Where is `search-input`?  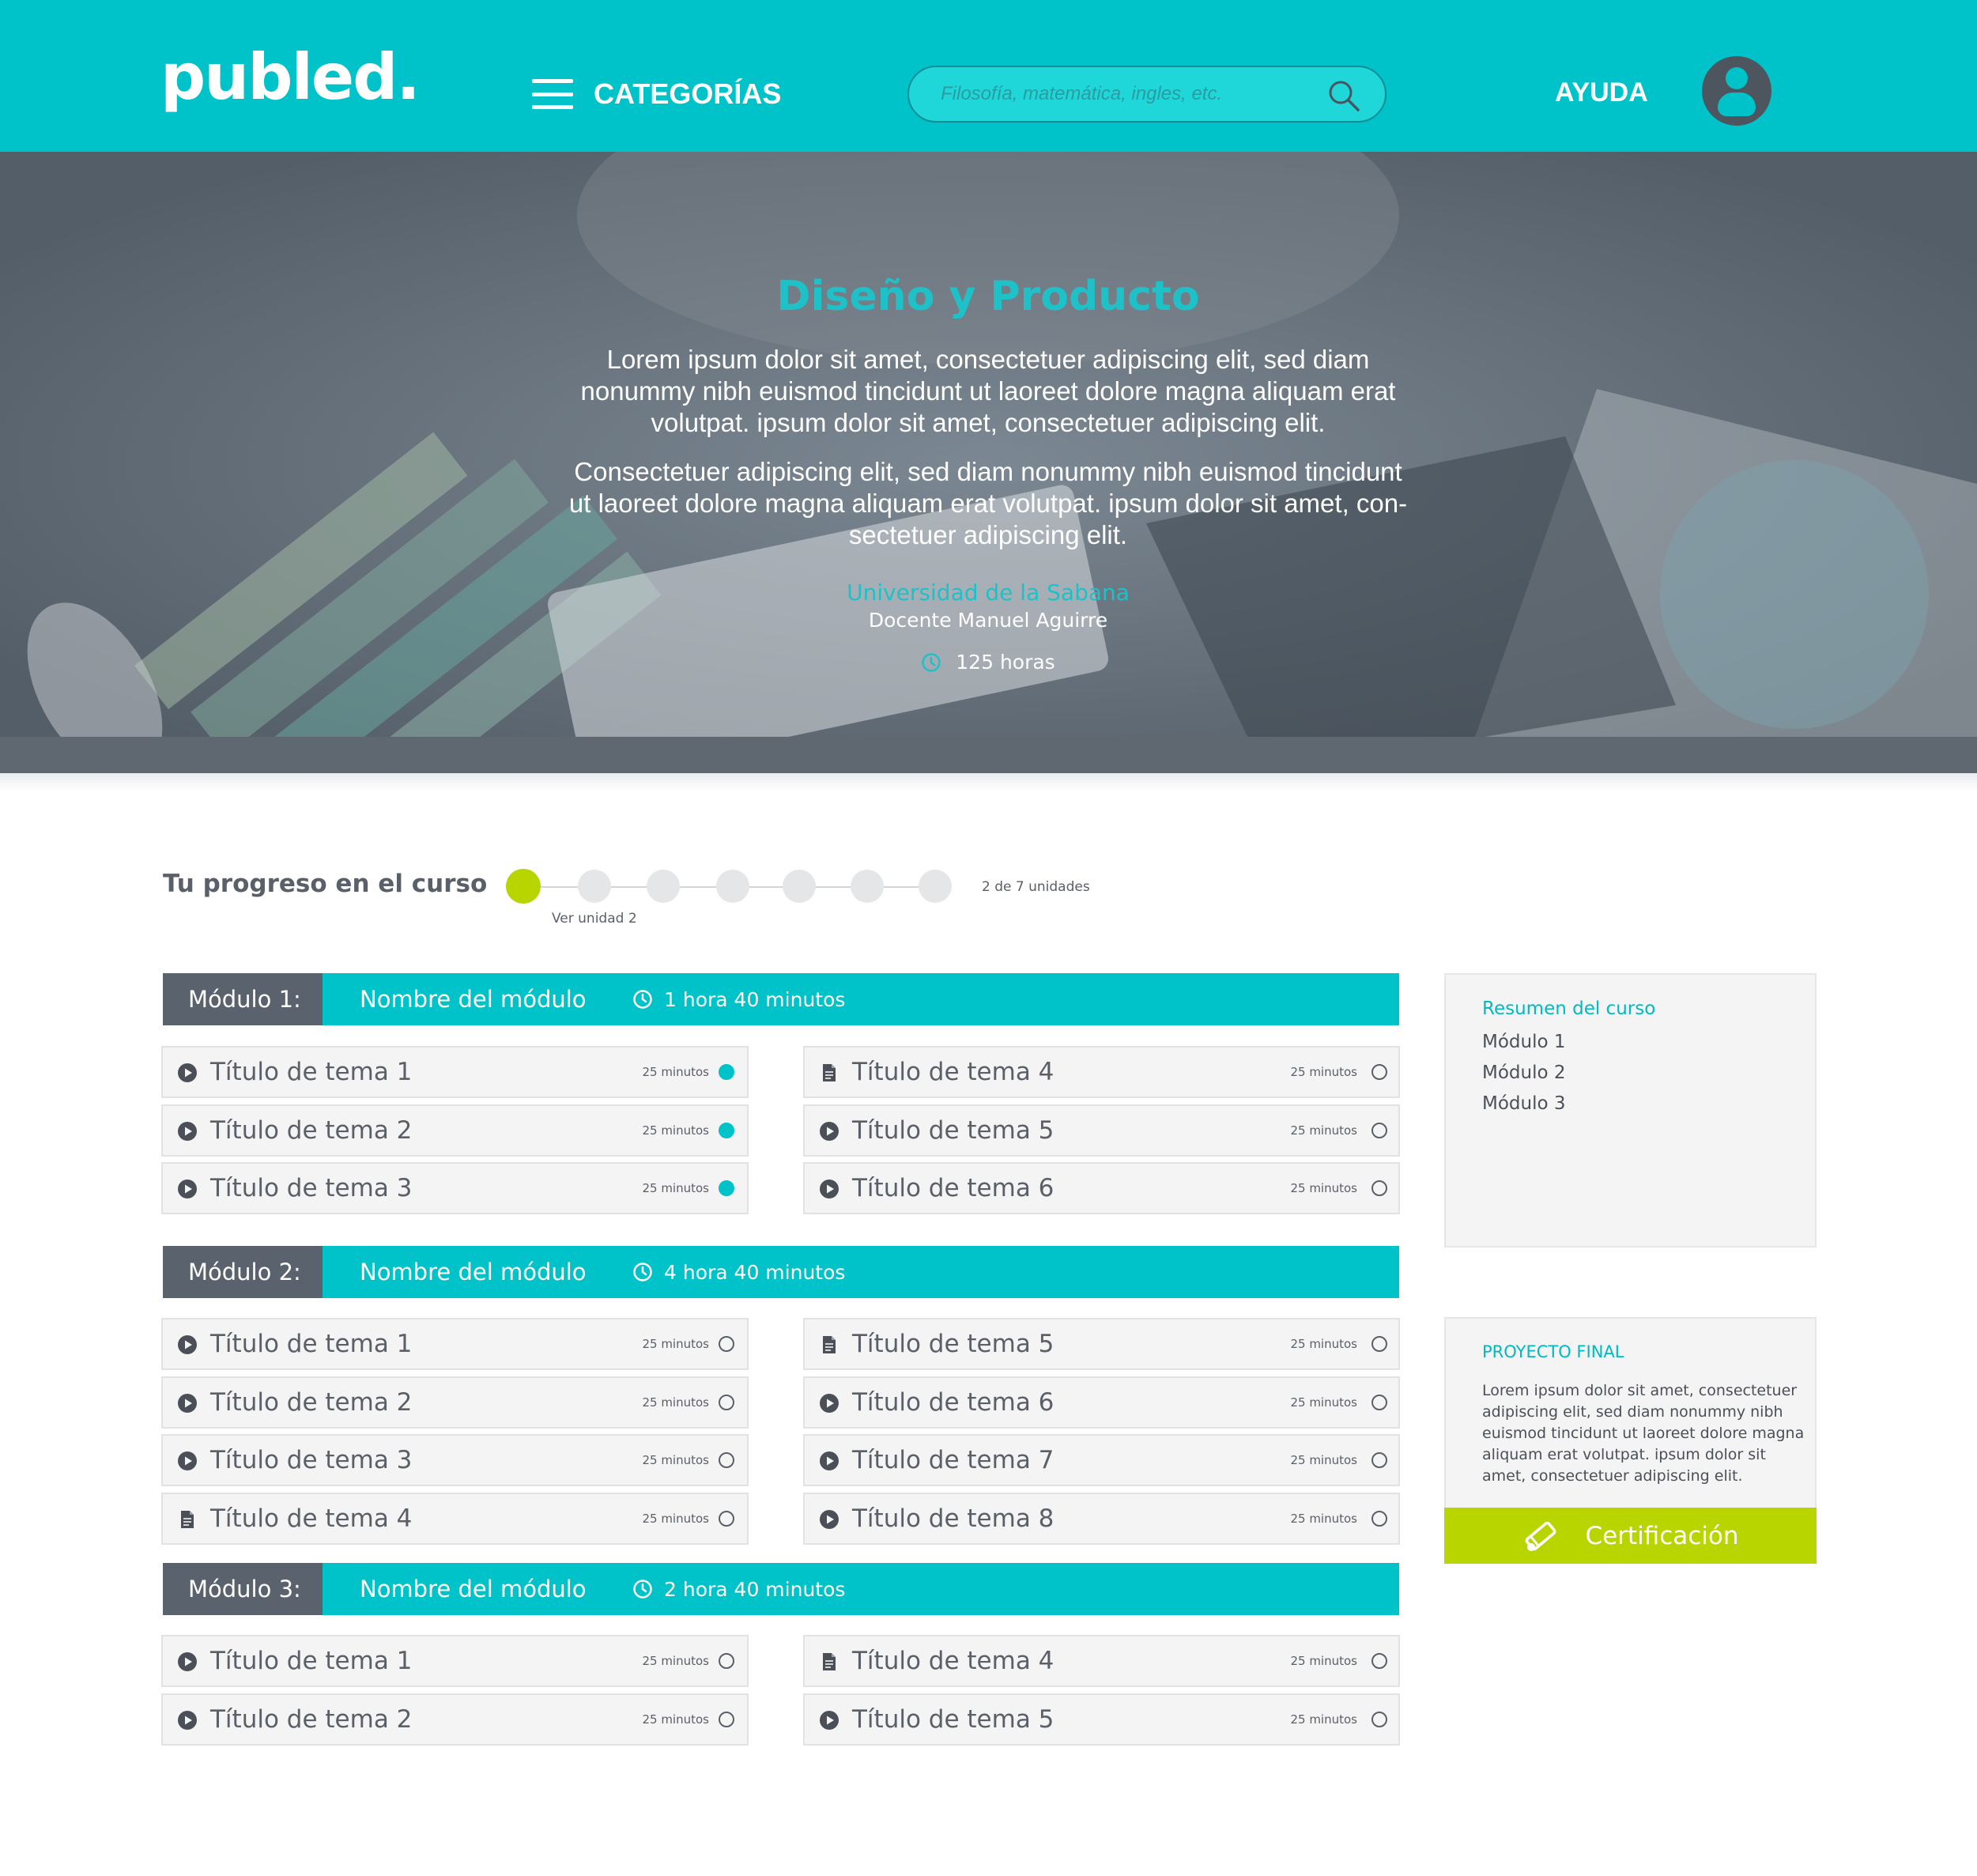
search-input is located at coordinates (1130, 94).